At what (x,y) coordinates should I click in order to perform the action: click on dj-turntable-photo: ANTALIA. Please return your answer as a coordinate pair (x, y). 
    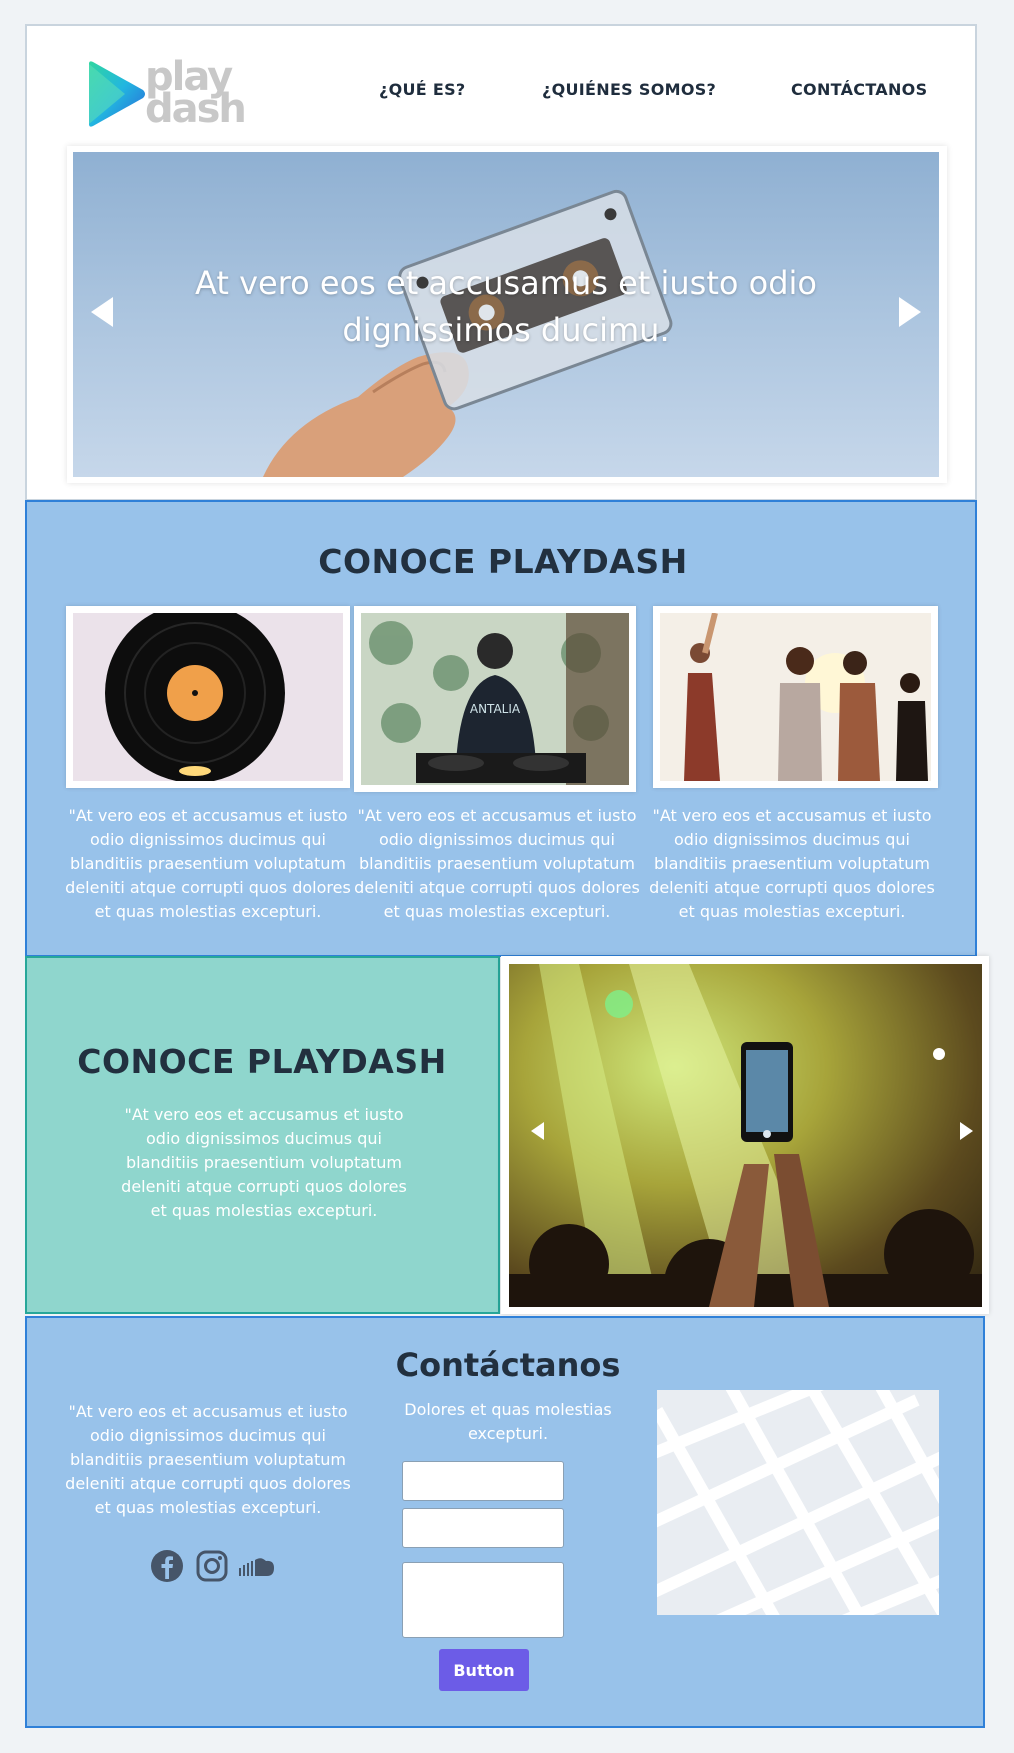
    Looking at the image, I should click on (495, 699).